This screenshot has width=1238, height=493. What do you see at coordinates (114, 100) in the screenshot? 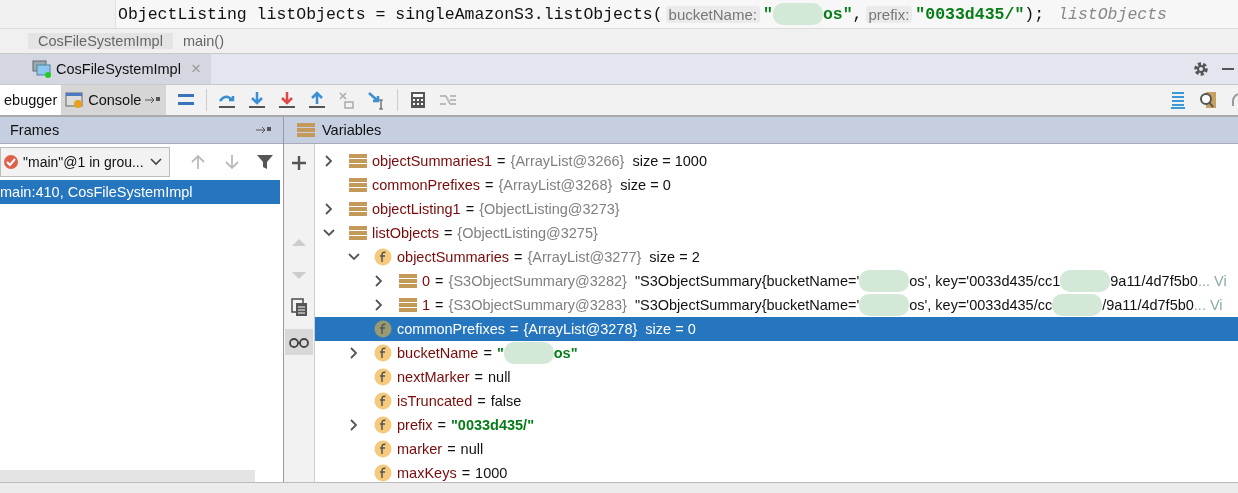
I see `tab: Console` at bounding box center [114, 100].